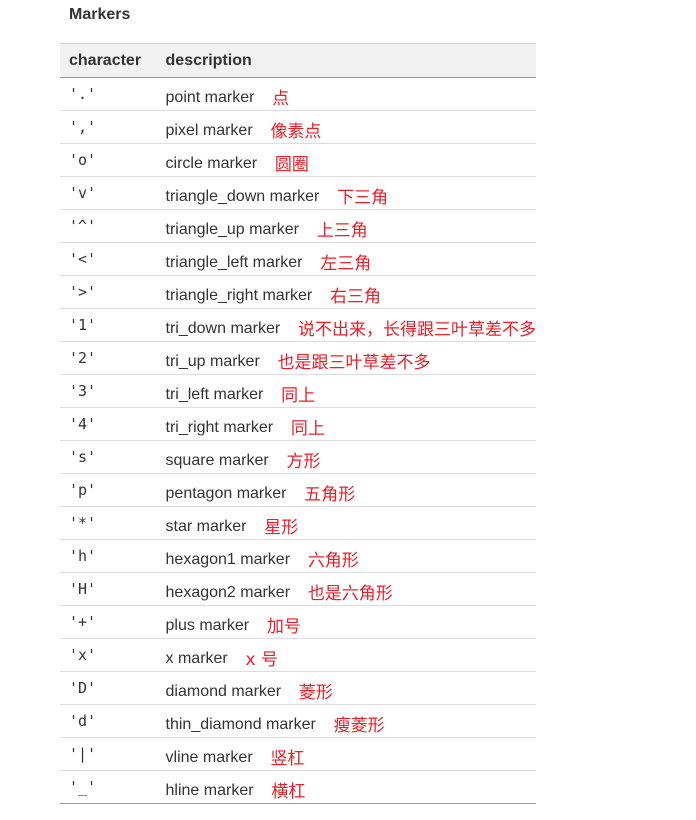 This screenshot has width=696, height=820. What do you see at coordinates (83, 555) in the screenshot?
I see `marker-character: 'h'` at bounding box center [83, 555].